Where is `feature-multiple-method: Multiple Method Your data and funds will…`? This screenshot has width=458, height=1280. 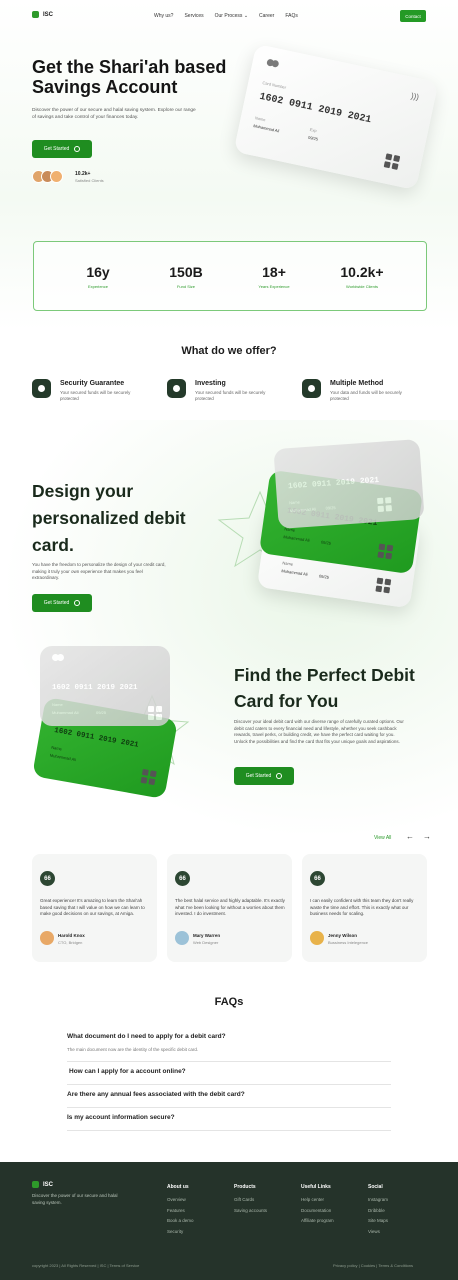
feature-multiple-method: Multiple Method Your data and funds will… is located at coordinates (358, 390).